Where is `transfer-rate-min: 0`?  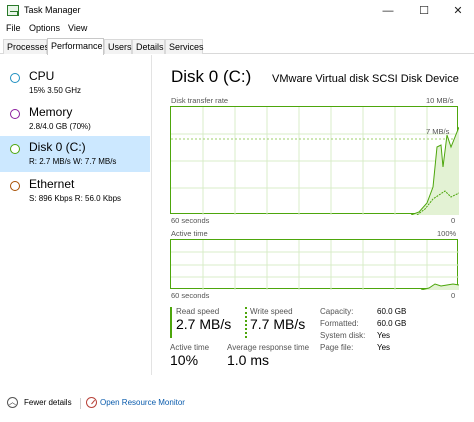 transfer-rate-min: 0 is located at coordinates (453, 220).